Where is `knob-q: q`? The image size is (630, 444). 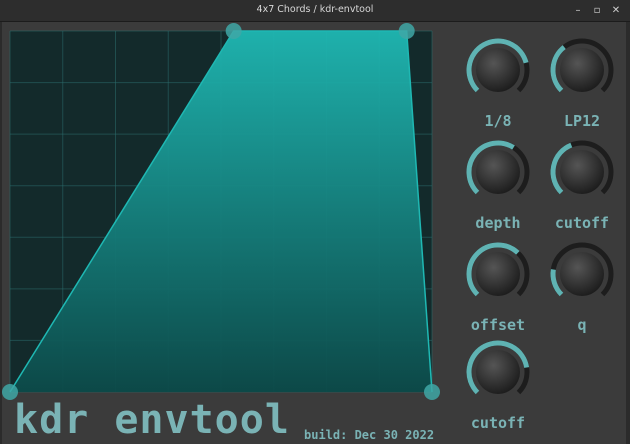
knob-q: q is located at coordinates (582, 290).